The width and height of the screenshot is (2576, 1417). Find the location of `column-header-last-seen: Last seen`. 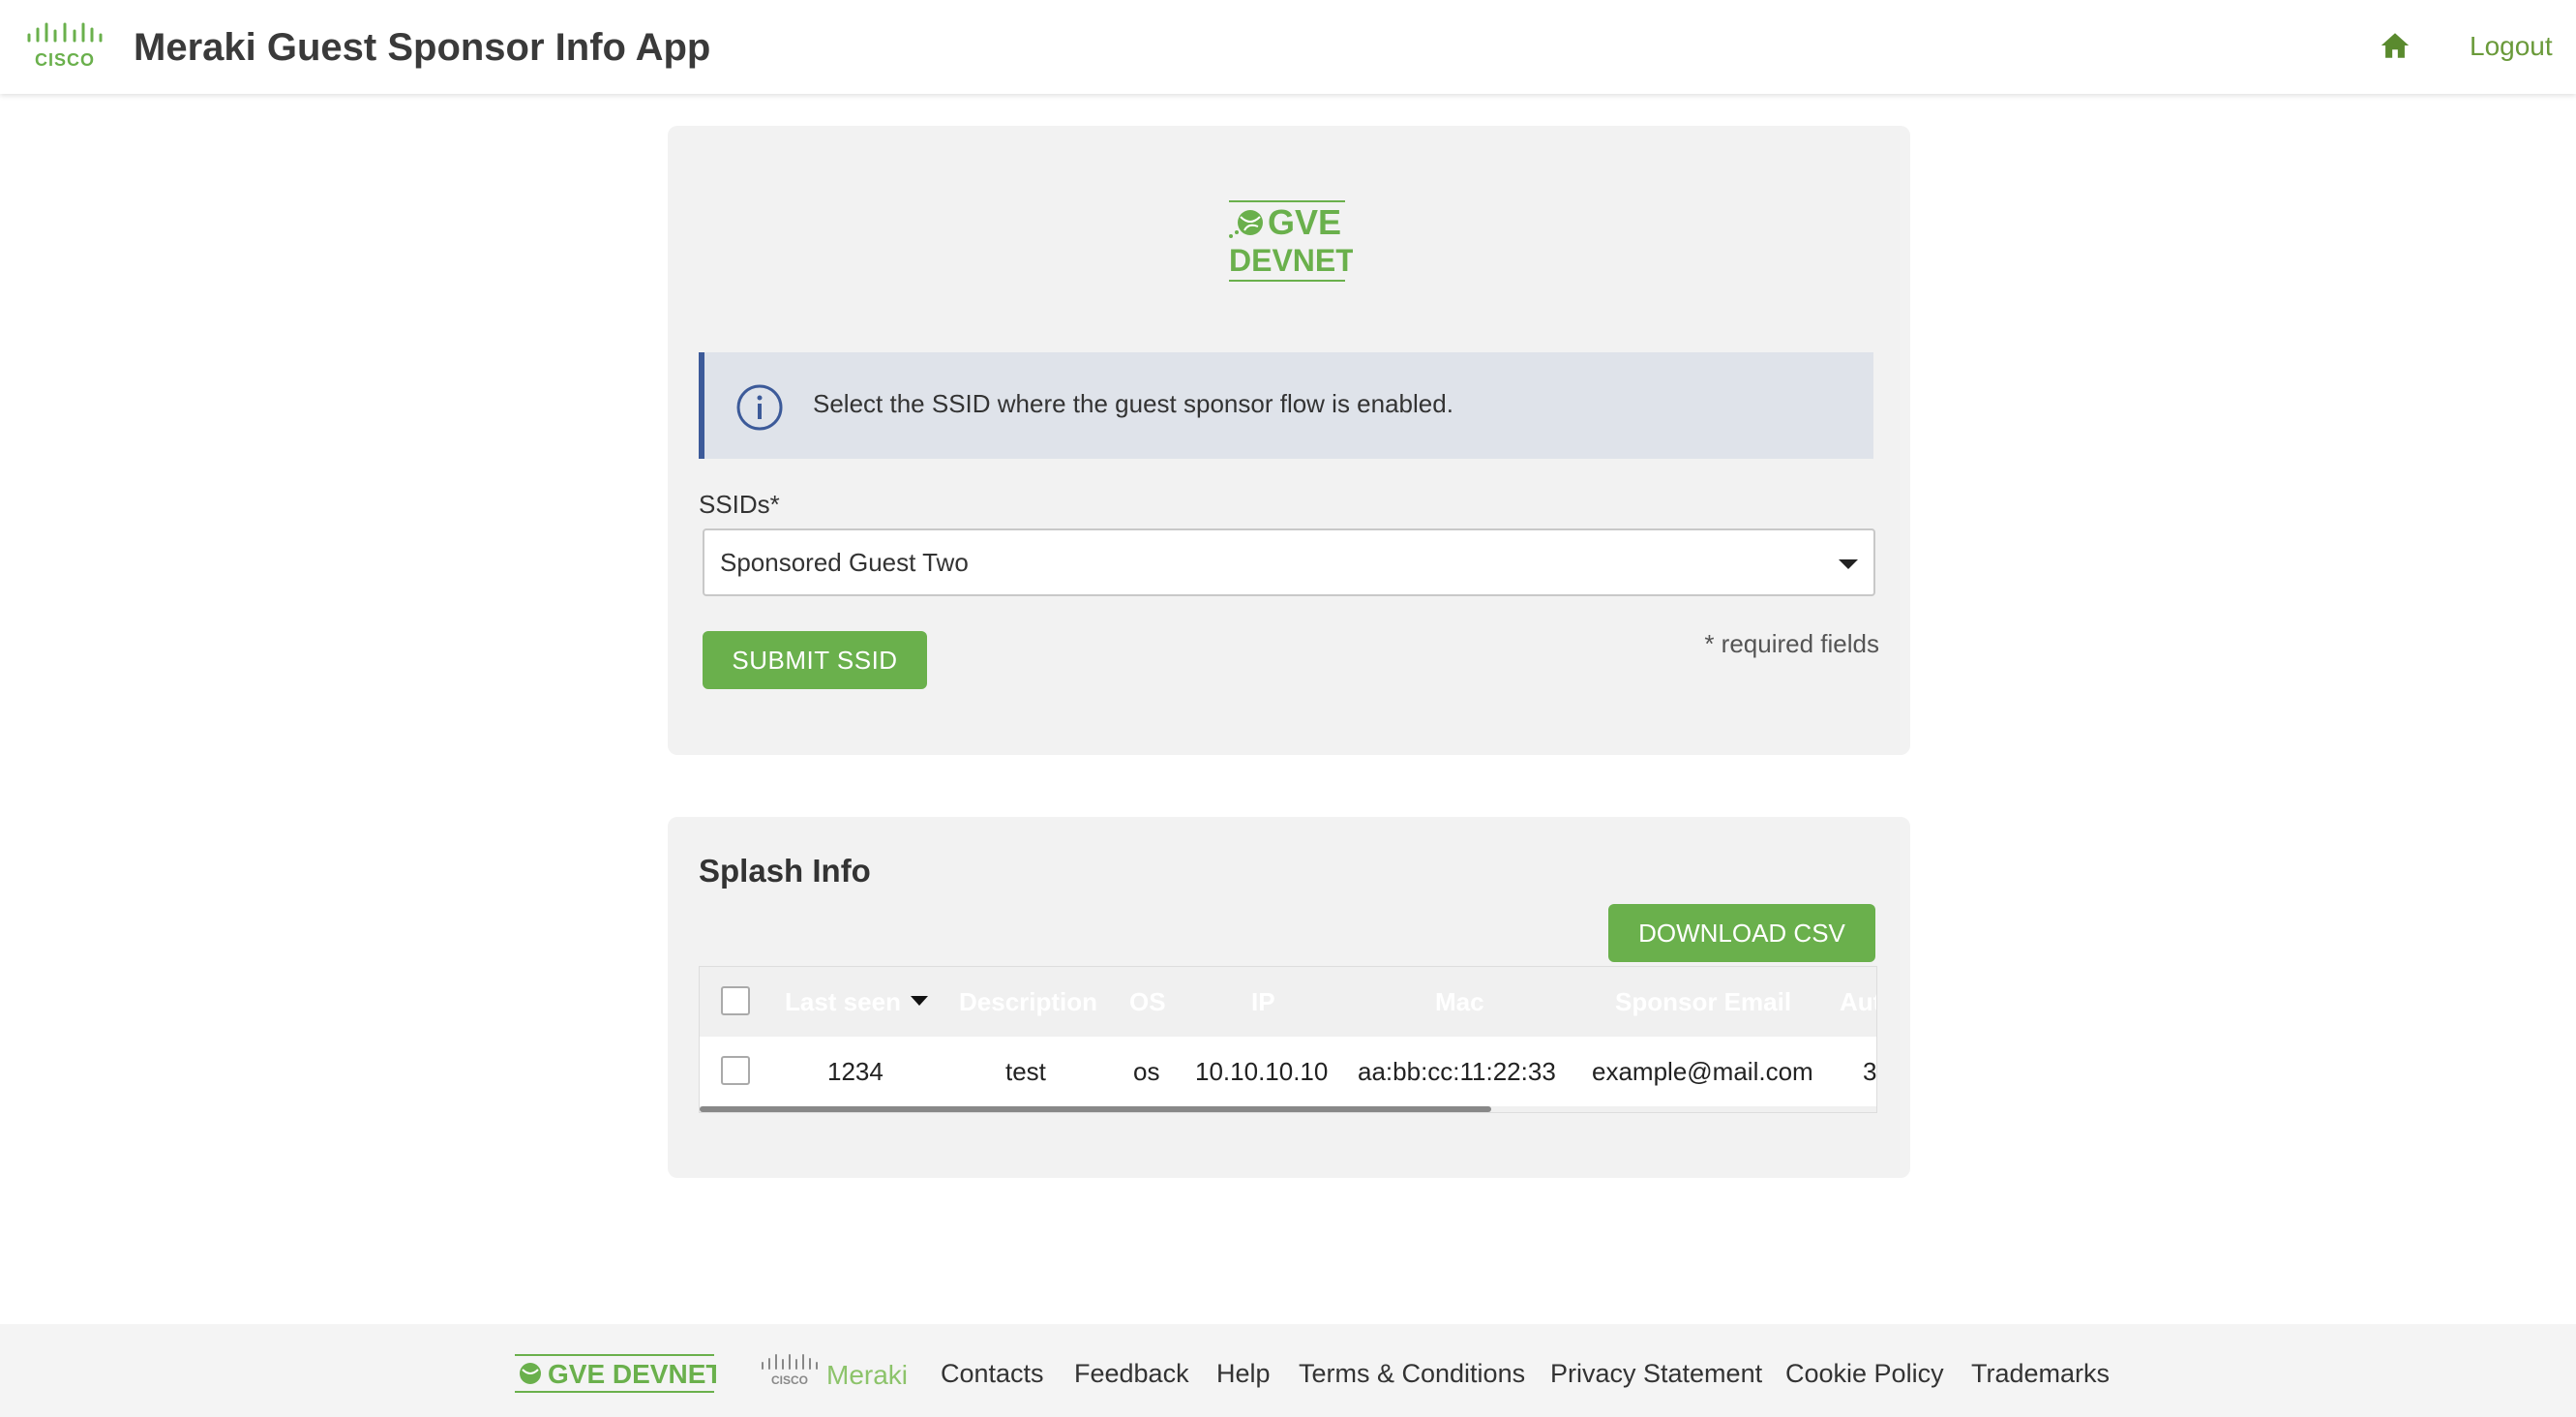

column-header-last-seen: Last seen is located at coordinates (843, 1002).